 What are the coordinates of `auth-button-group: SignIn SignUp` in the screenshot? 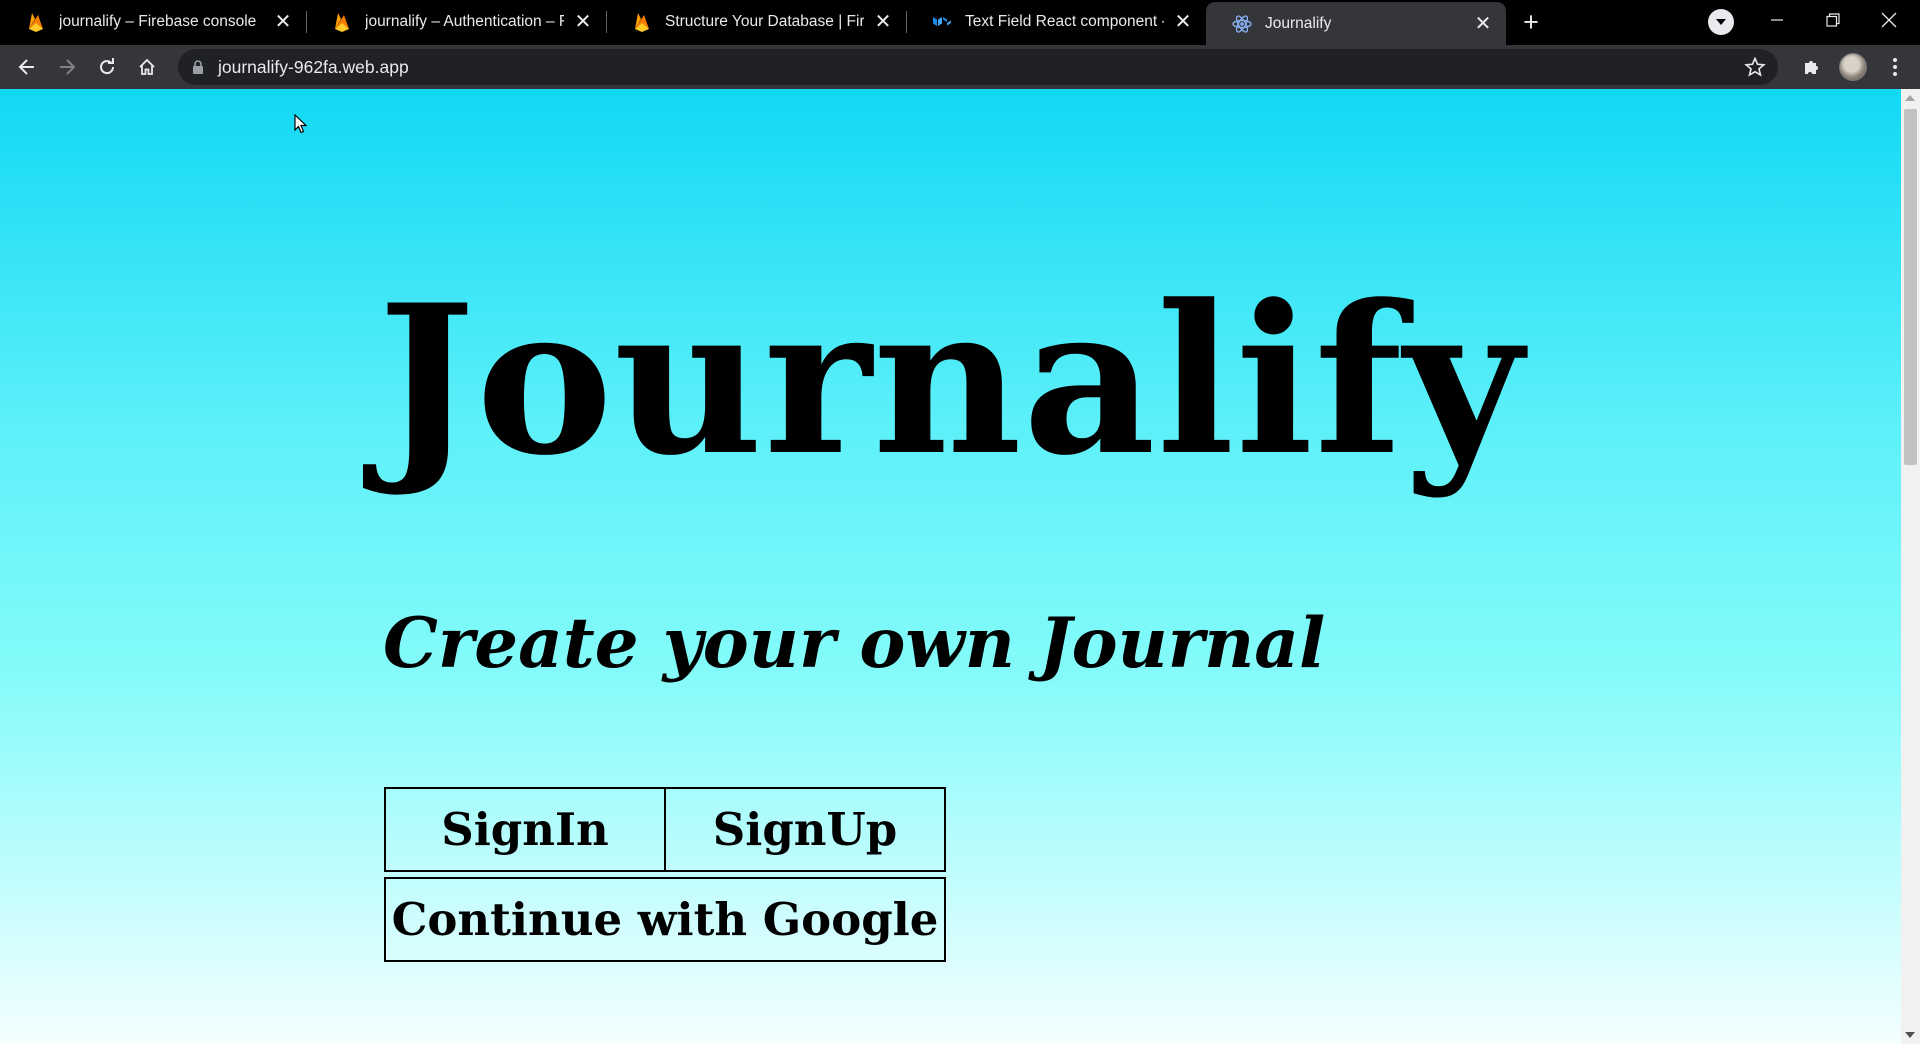 It's located at (665, 829).